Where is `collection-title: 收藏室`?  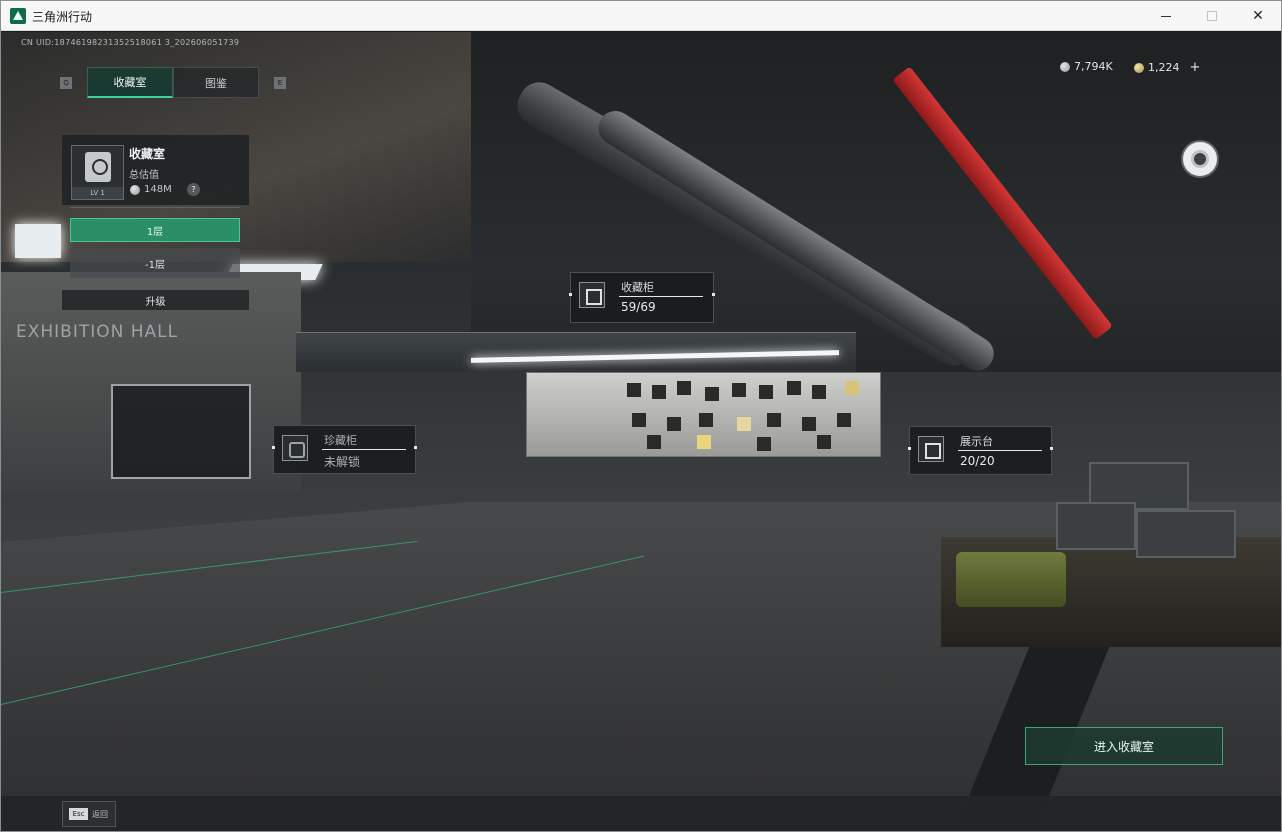
collection-title: 收藏室 is located at coordinates (147, 154).